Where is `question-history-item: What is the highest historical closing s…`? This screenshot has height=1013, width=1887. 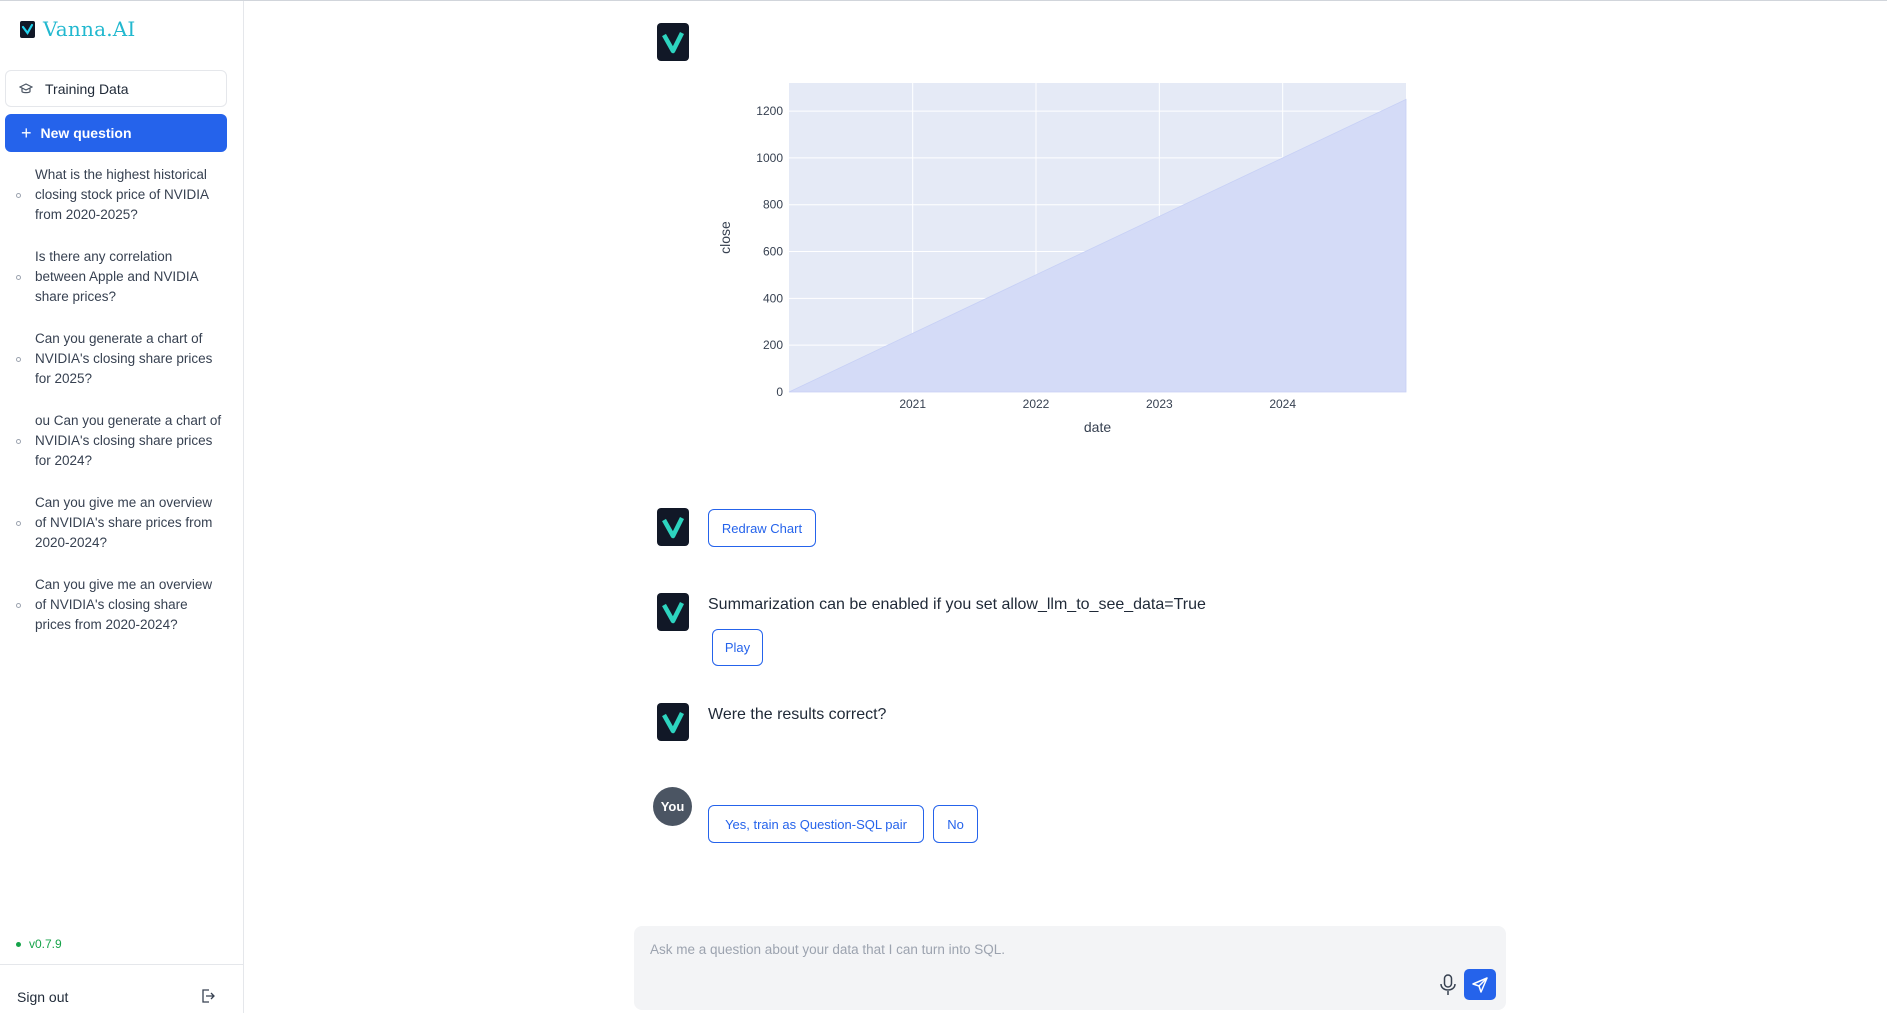 question-history-item: What is the highest historical closing s… is located at coordinates (122, 206).